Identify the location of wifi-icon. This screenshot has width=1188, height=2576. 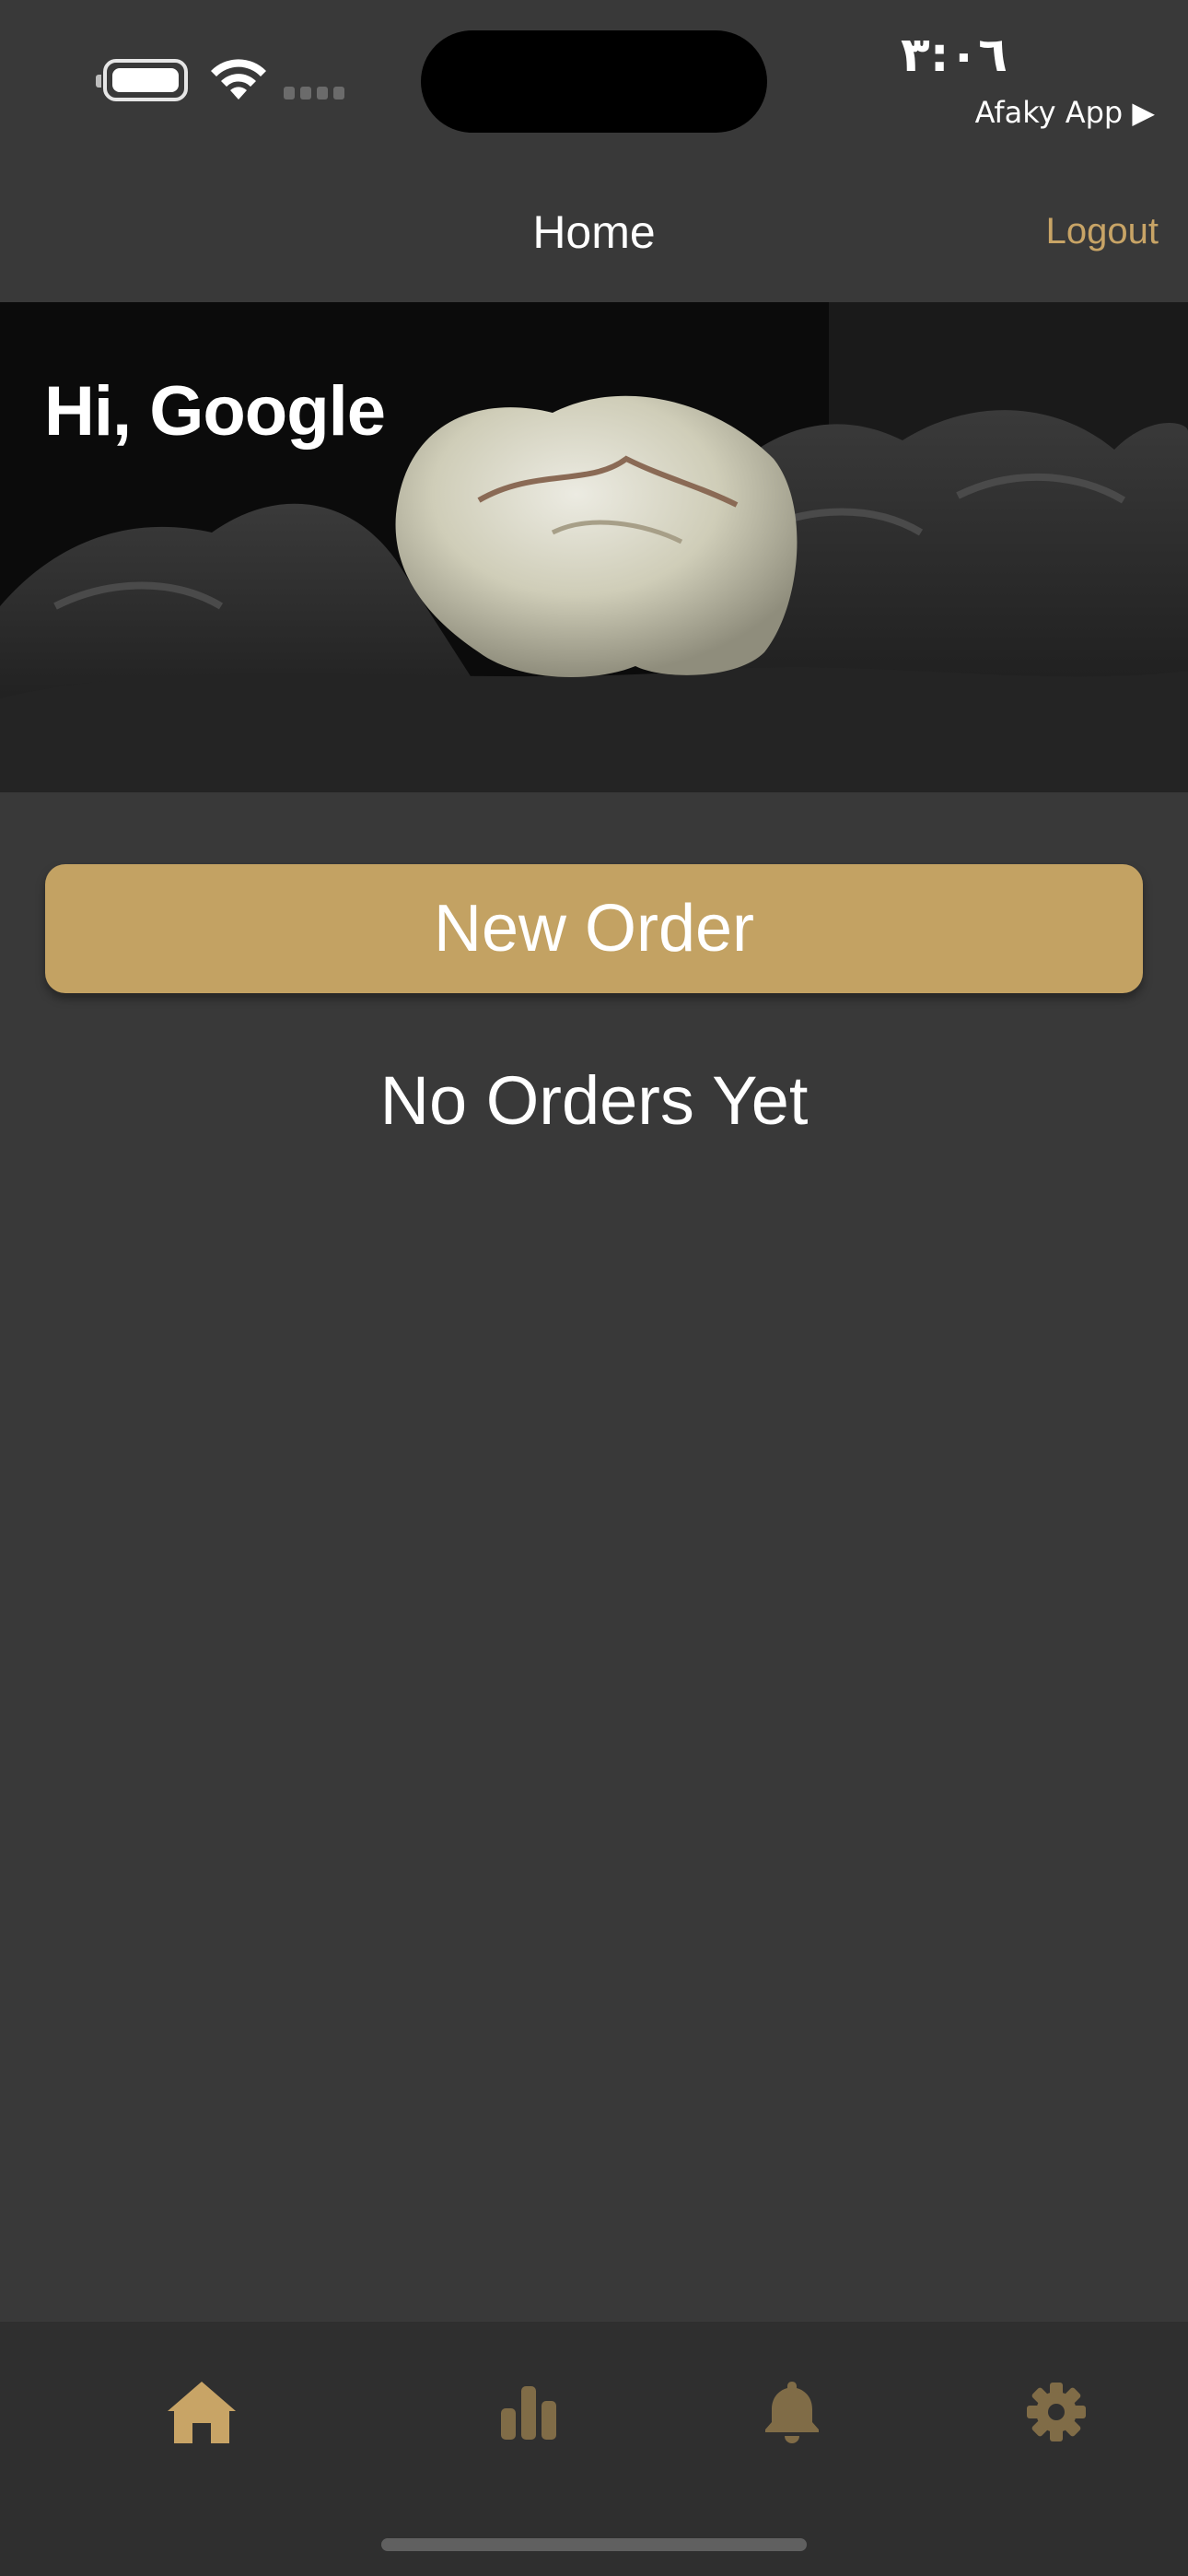
(239, 79).